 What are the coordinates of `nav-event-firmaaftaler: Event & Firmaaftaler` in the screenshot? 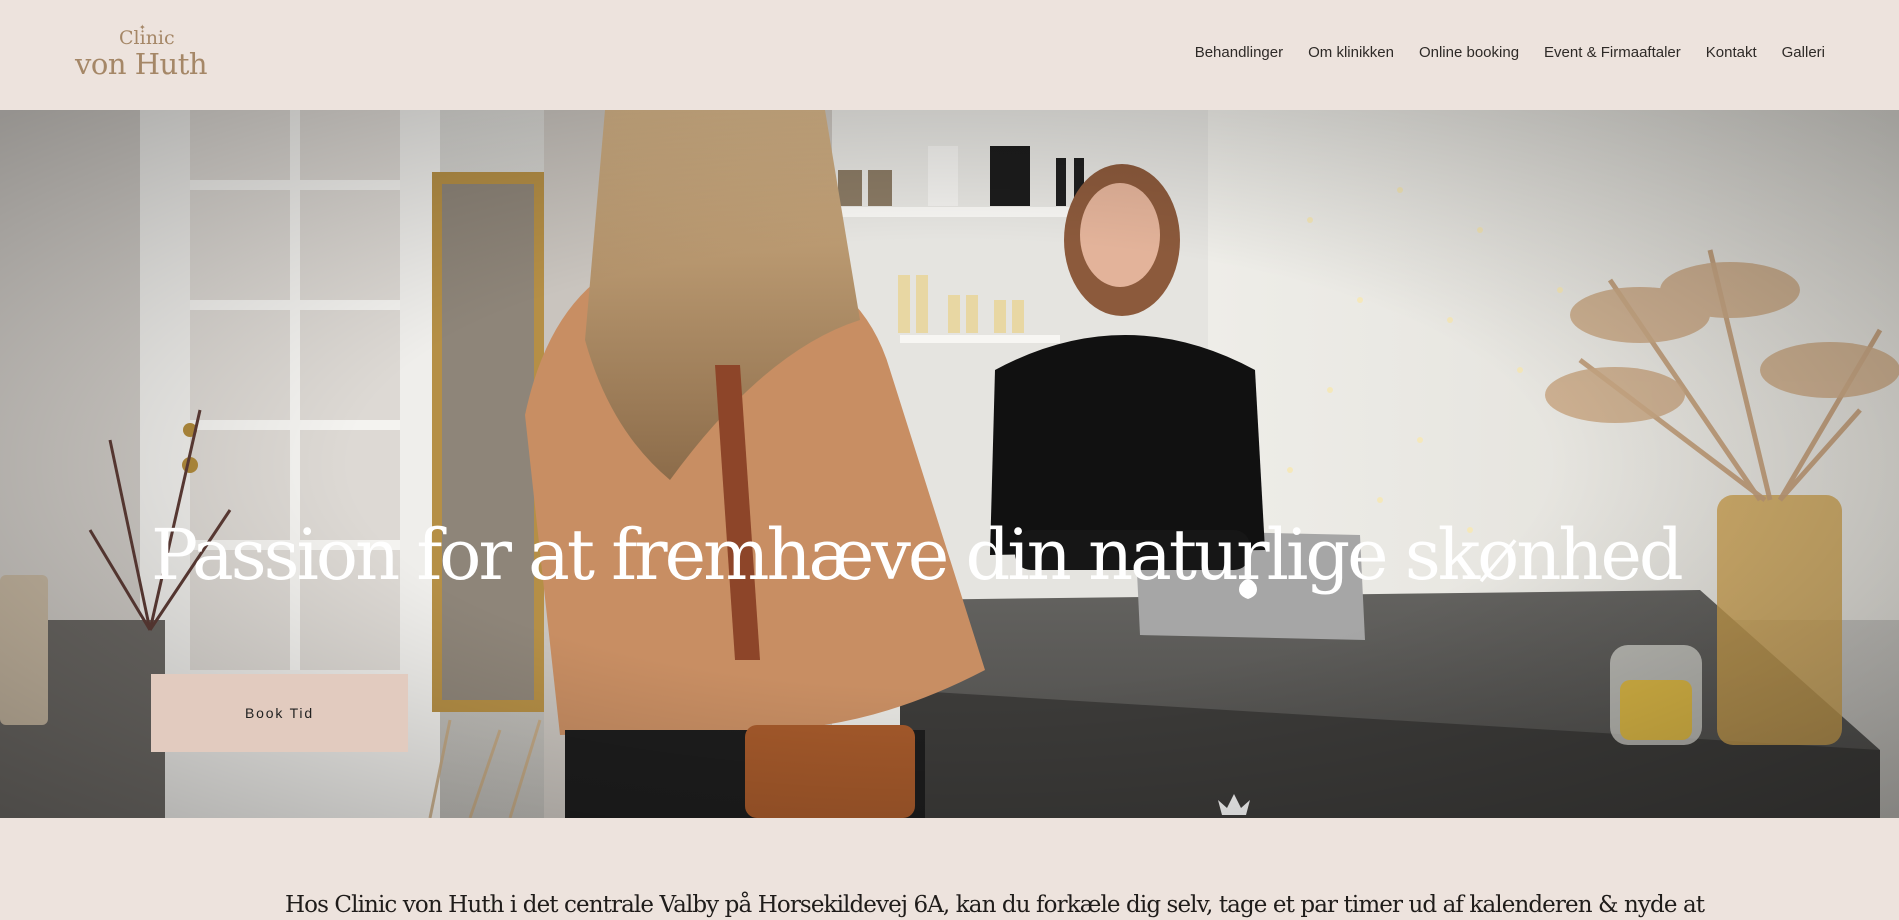 It's located at (1612, 53).